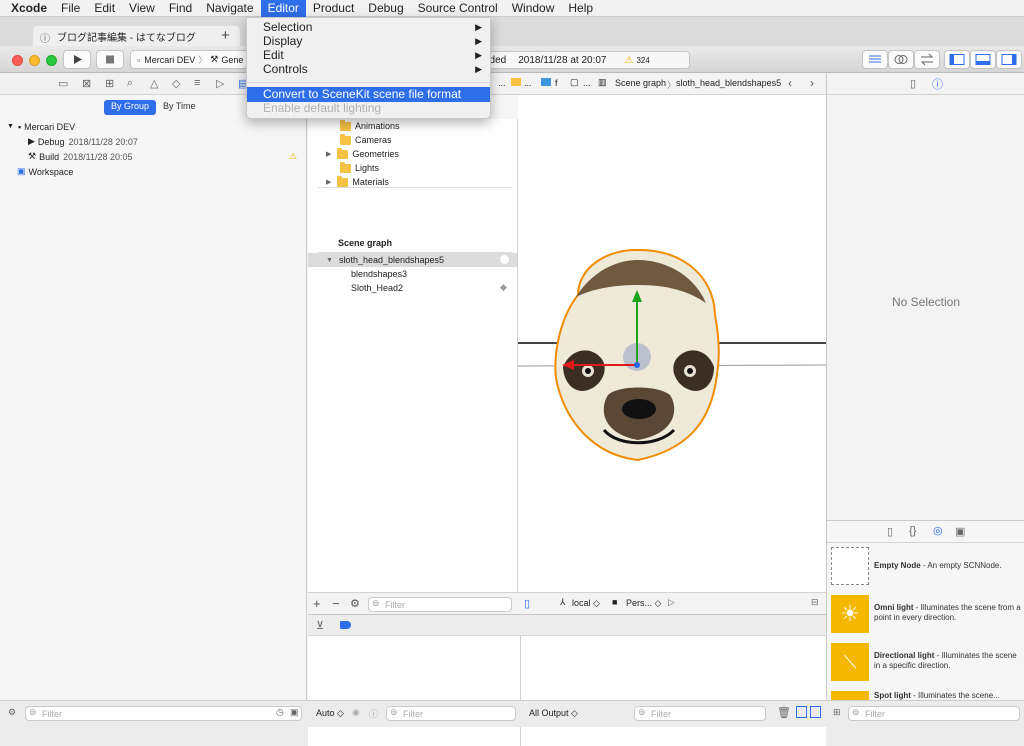 The width and height of the screenshot is (1024, 746). I want to click on menu-debug: Debug, so click(385, 8).